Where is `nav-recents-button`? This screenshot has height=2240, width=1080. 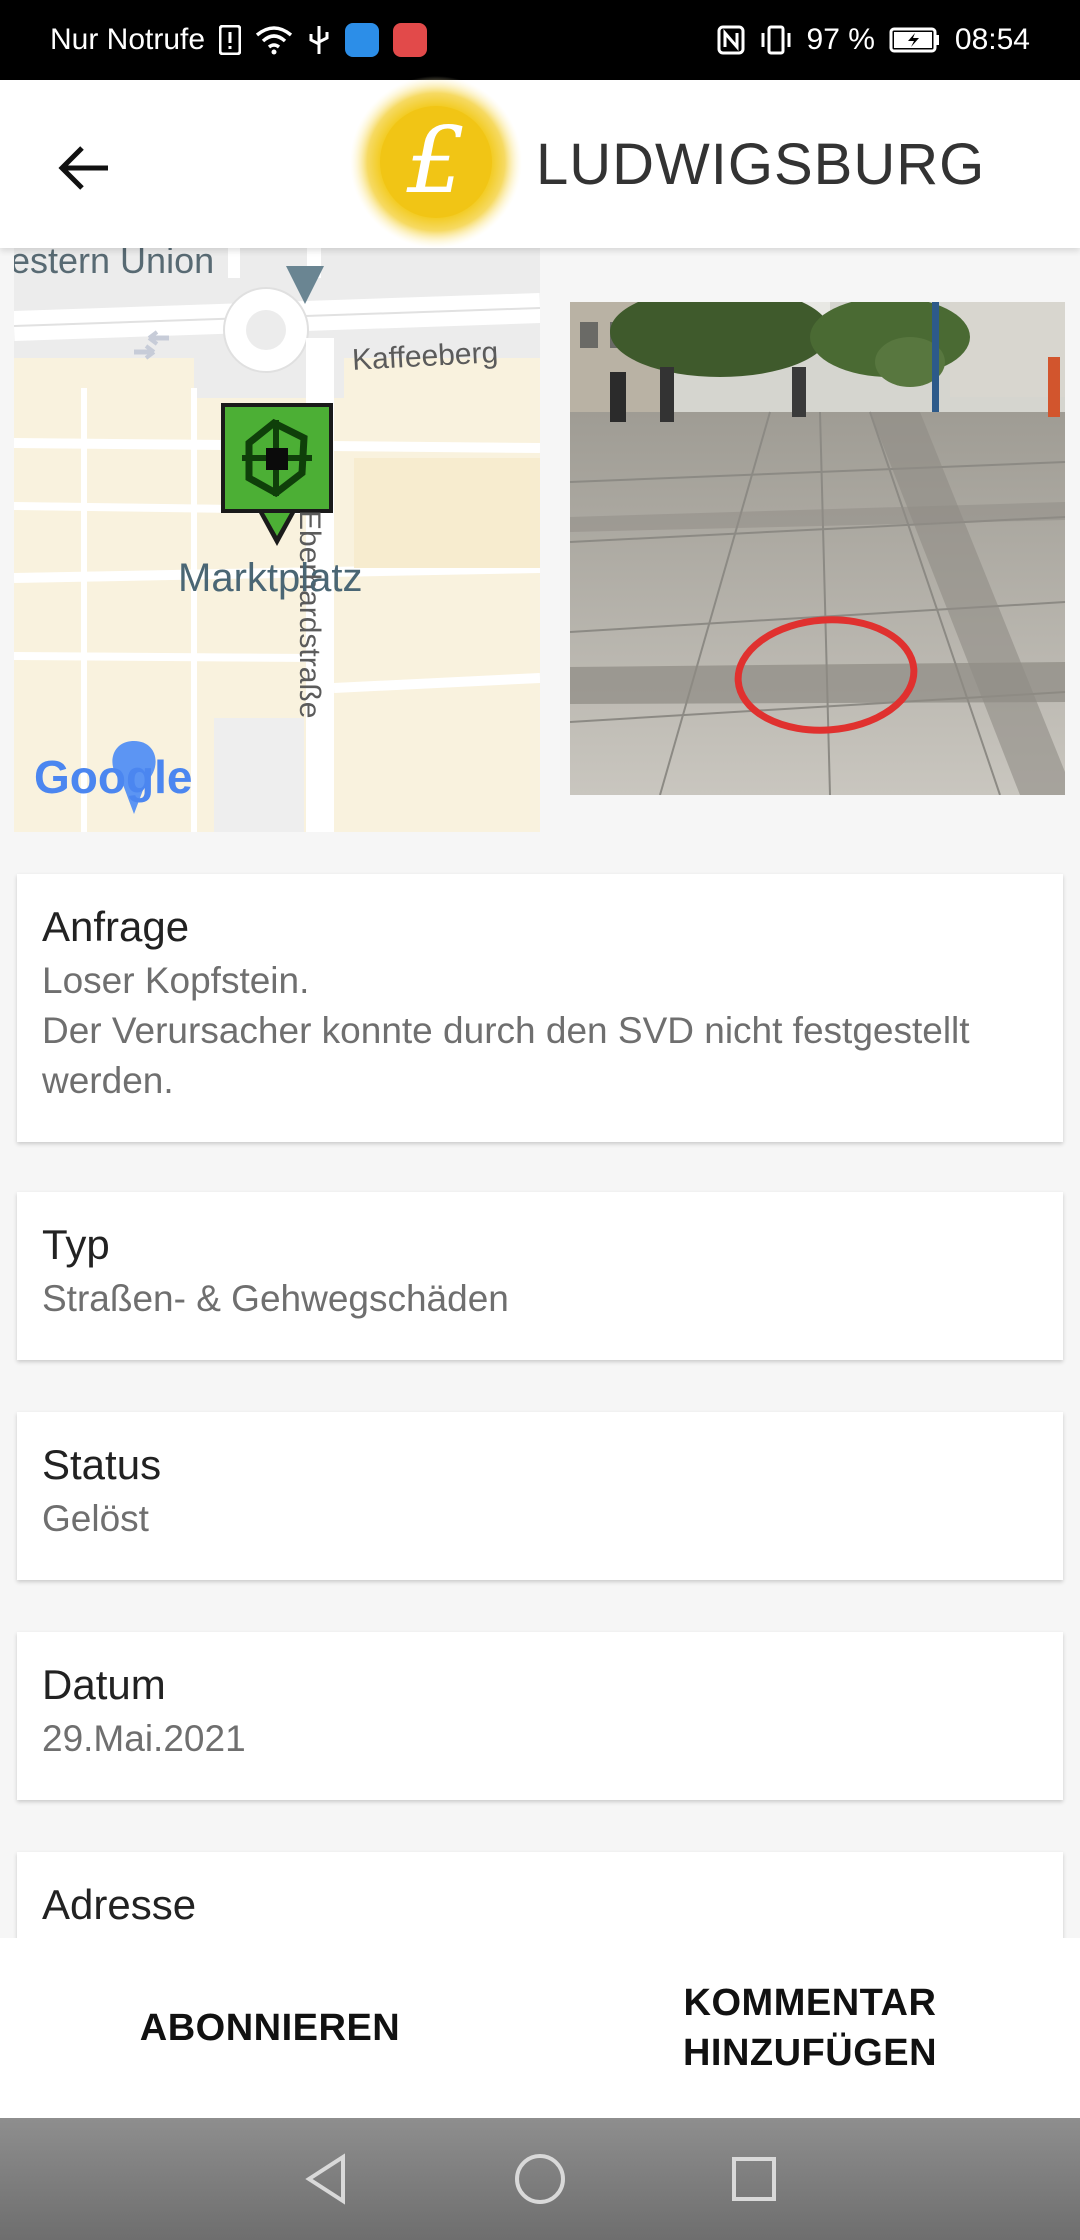 nav-recents-button is located at coordinates (754, 2179).